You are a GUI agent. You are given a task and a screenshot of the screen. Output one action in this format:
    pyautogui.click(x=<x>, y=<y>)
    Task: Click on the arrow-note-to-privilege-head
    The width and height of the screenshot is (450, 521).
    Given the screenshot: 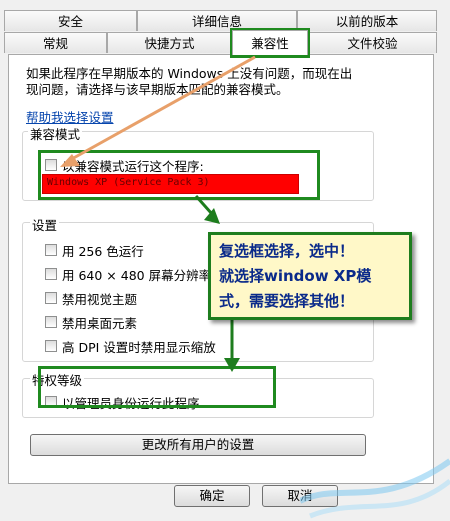 What is the action you would take?
    pyautogui.click(x=232, y=365)
    